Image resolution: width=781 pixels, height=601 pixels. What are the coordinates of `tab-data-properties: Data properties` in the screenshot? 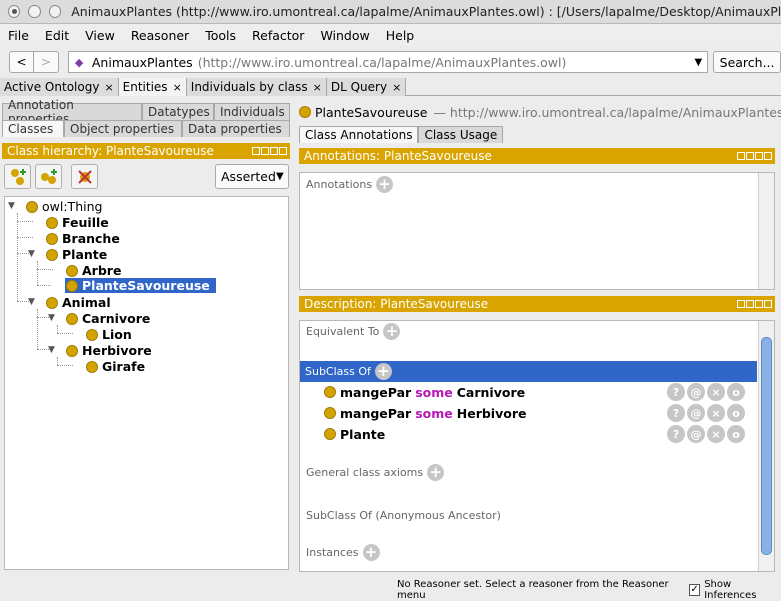 It's located at (236, 128).